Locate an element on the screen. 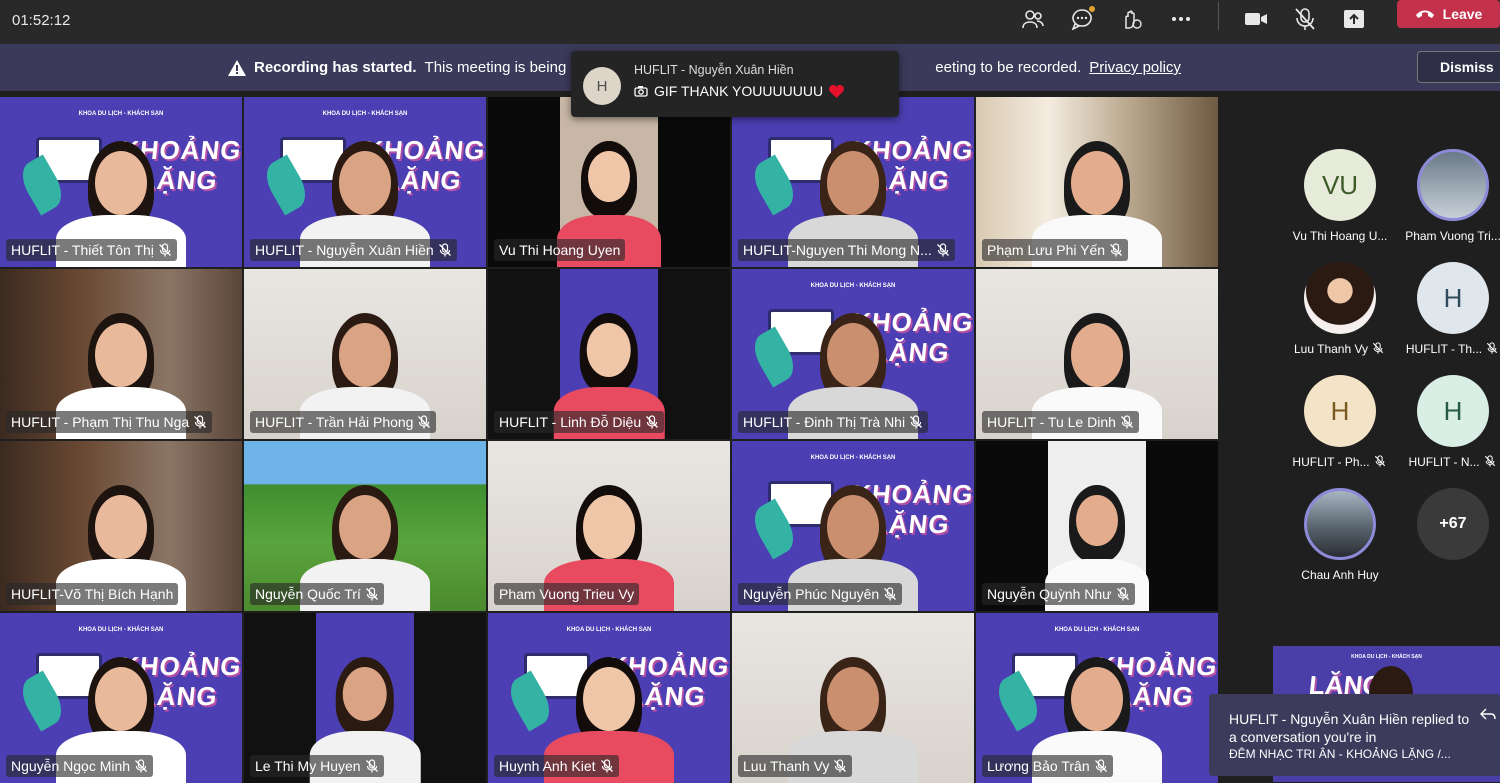  share-icon is located at coordinates (1354, 19).